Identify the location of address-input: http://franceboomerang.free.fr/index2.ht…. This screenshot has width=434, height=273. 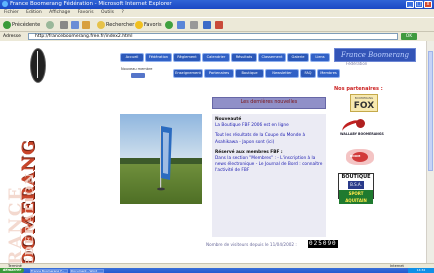
(213, 36).